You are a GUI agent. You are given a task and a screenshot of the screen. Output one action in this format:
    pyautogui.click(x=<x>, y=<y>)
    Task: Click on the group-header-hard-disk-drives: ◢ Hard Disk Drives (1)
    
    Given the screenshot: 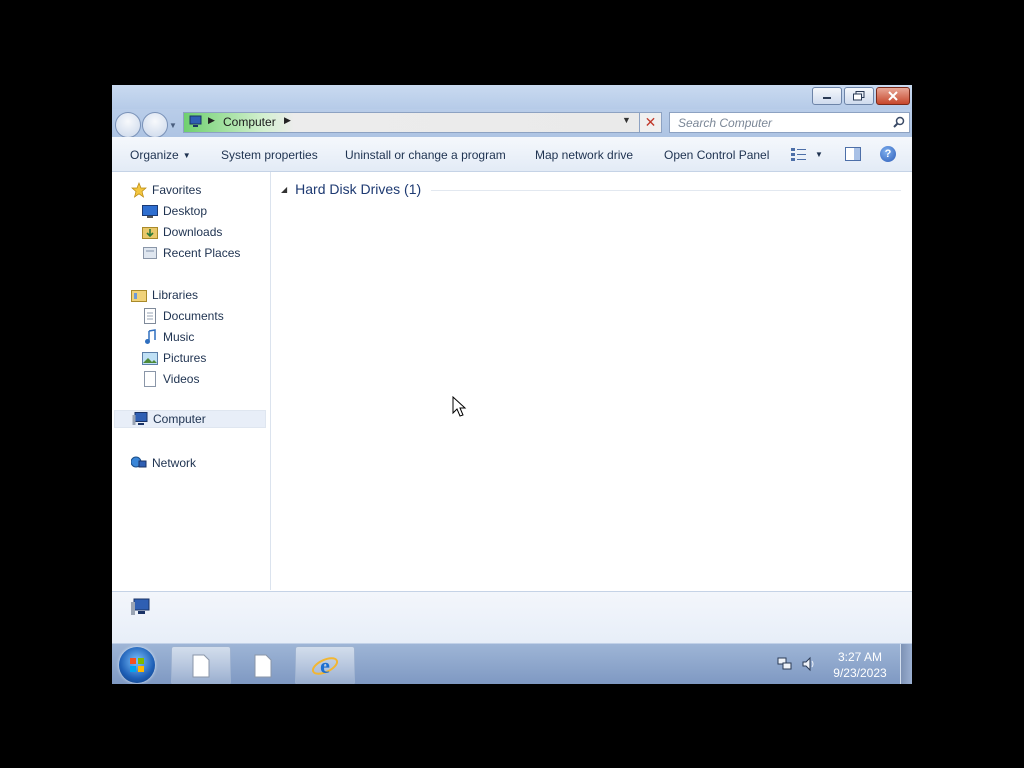 What is the action you would take?
    pyautogui.click(x=351, y=189)
    